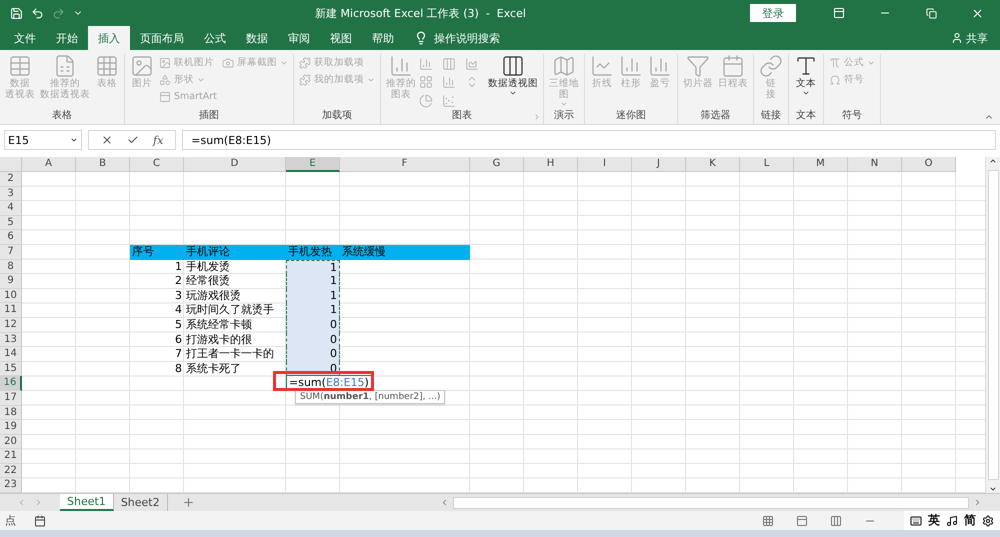  I want to click on normal-view-icon, so click(768, 520).